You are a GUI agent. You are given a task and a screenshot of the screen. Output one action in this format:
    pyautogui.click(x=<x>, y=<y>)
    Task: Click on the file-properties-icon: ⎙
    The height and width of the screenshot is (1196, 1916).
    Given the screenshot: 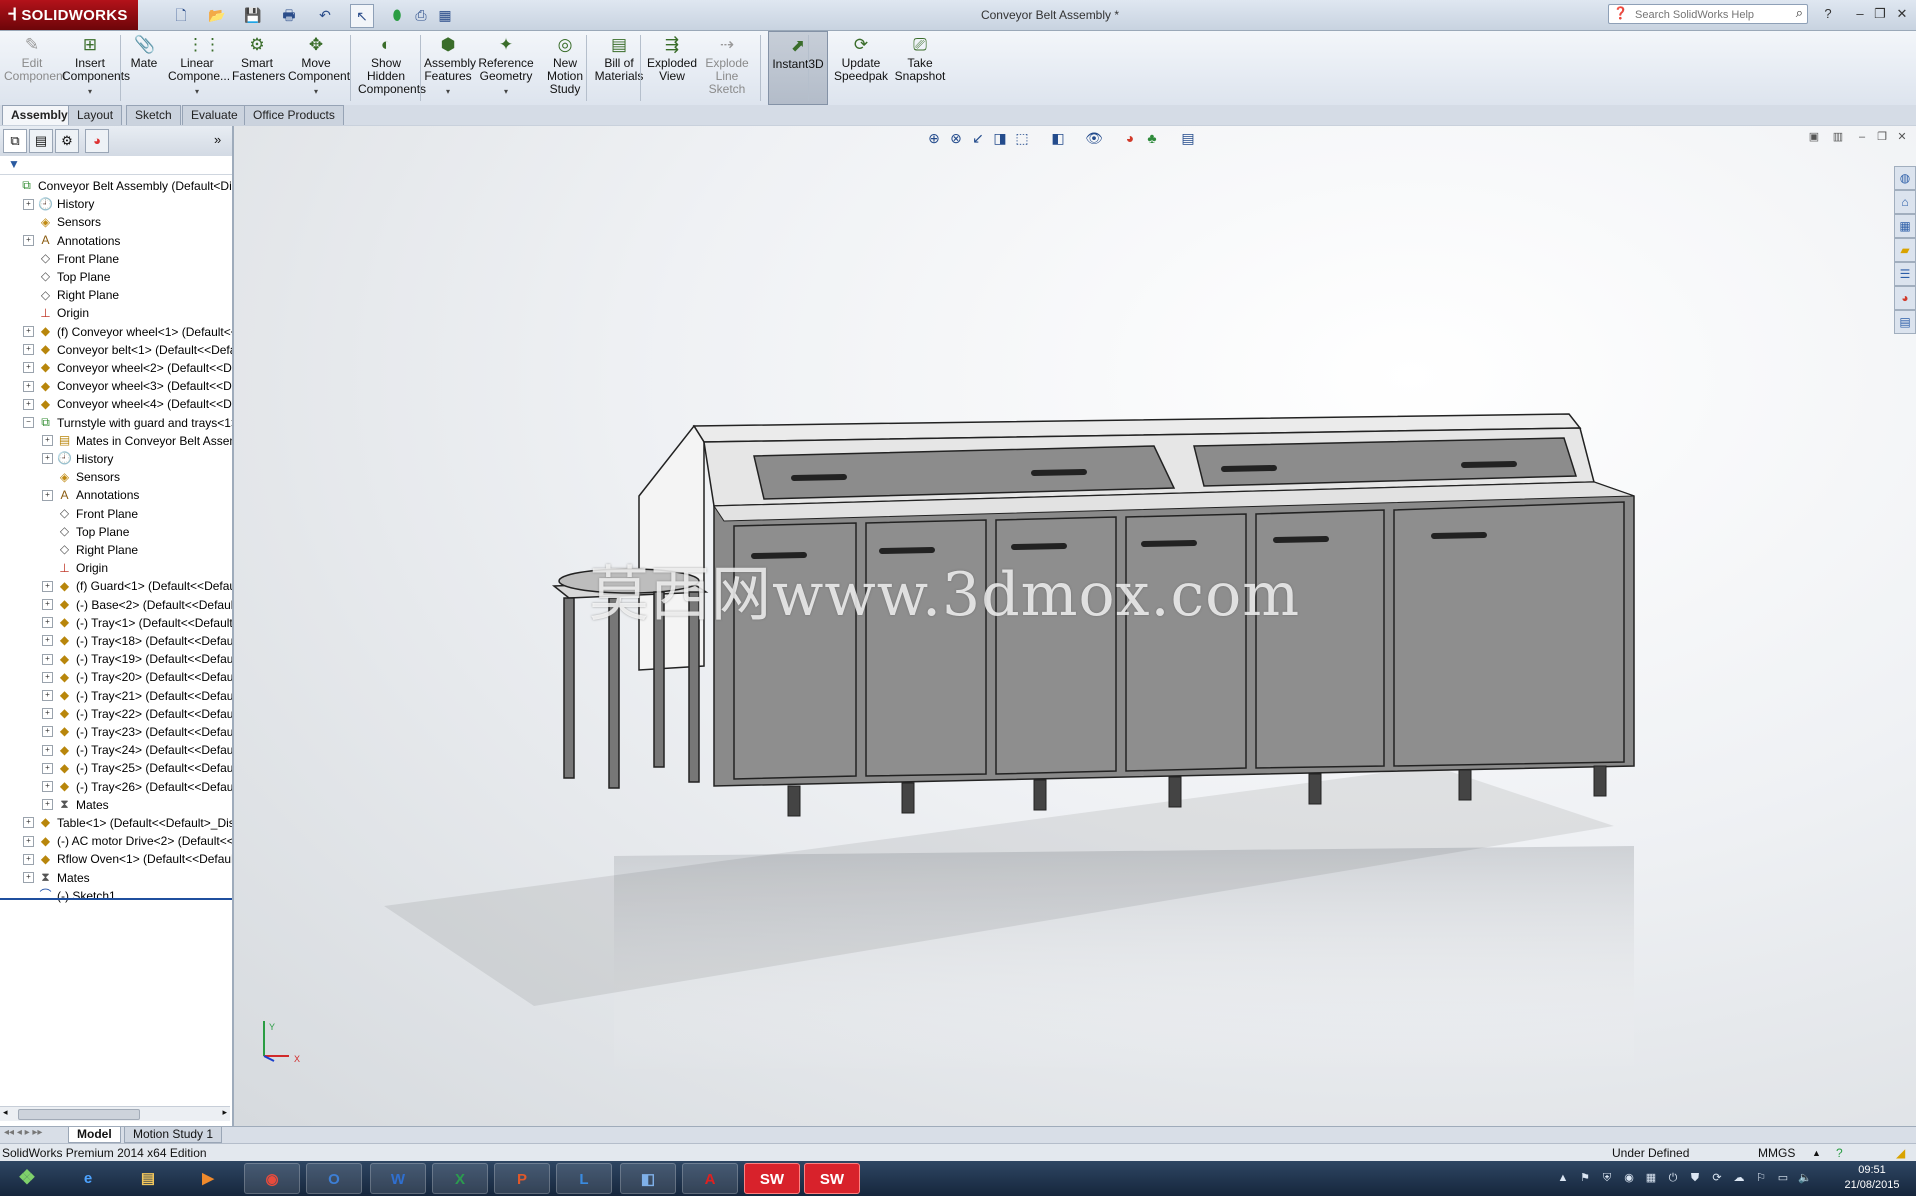 What is the action you would take?
    pyautogui.click(x=421, y=15)
    